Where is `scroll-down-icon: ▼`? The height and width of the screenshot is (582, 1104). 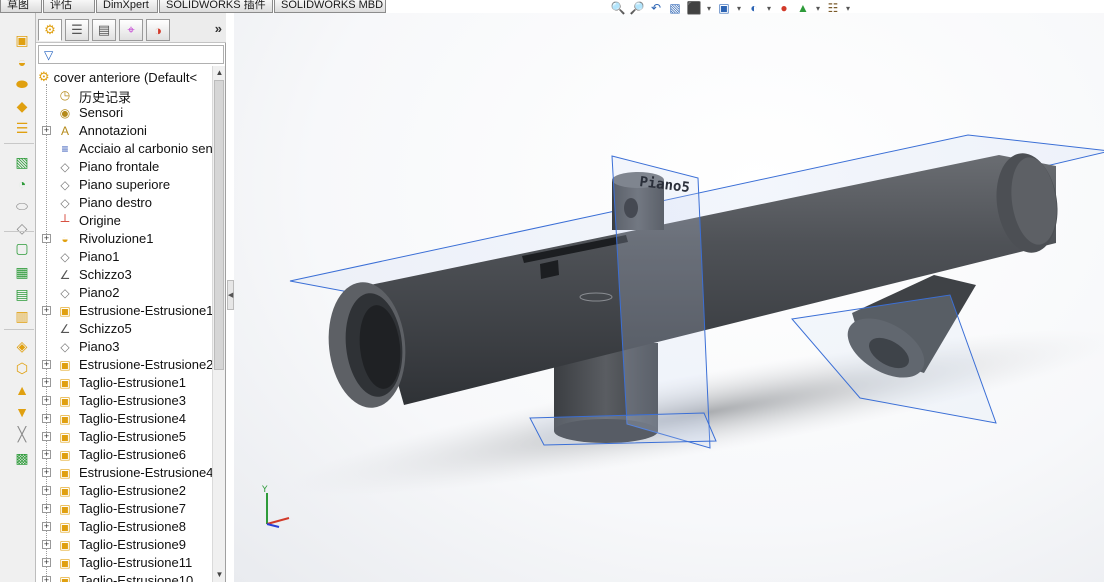 scroll-down-icon: ▼ is located at coordinates (219, 575).